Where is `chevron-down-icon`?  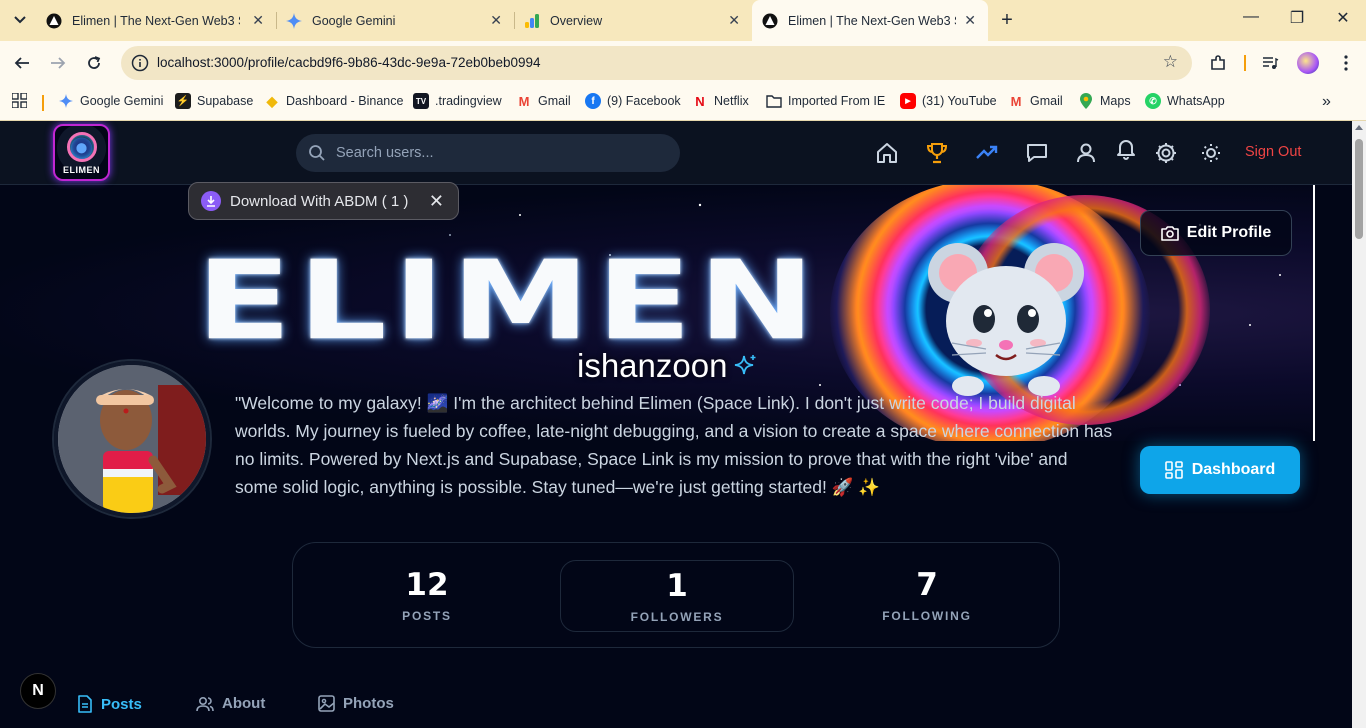
chevron-down-icon is located at coordinates (20, 20).